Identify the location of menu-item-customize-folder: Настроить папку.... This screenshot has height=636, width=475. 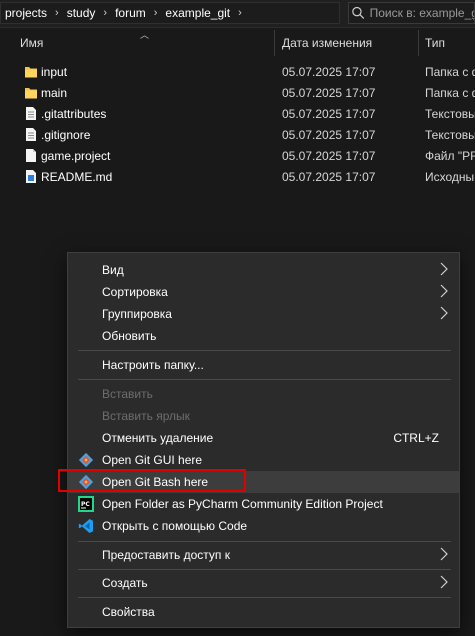
(263, 365).